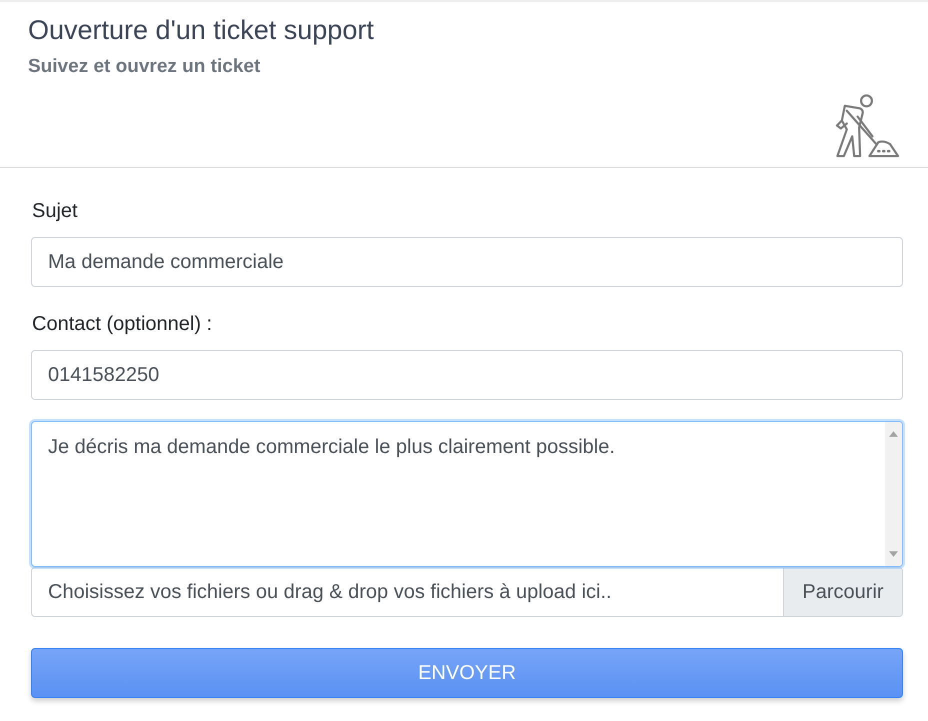 The image size is (928, 721). I want to click on text-field: 0141582250, so click(467, 375).